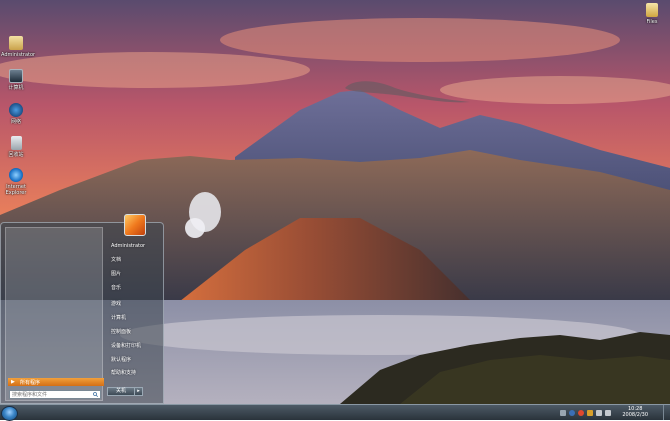  Describe the element at coordinates (55, 394) in the screenshot. I see `search-input` at that location.